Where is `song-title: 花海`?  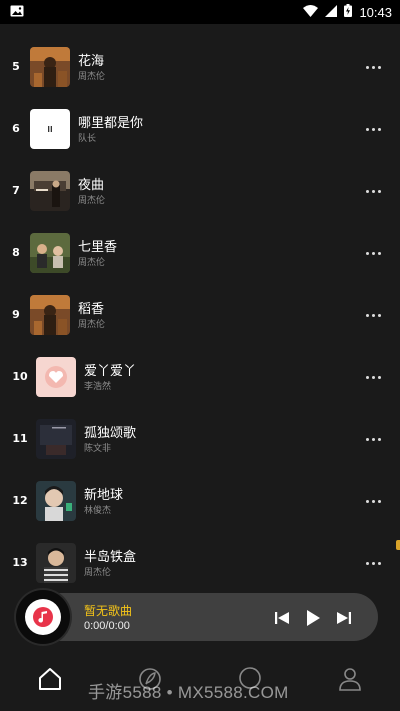 song-title: 花海 is located at coordinates (91, 61).